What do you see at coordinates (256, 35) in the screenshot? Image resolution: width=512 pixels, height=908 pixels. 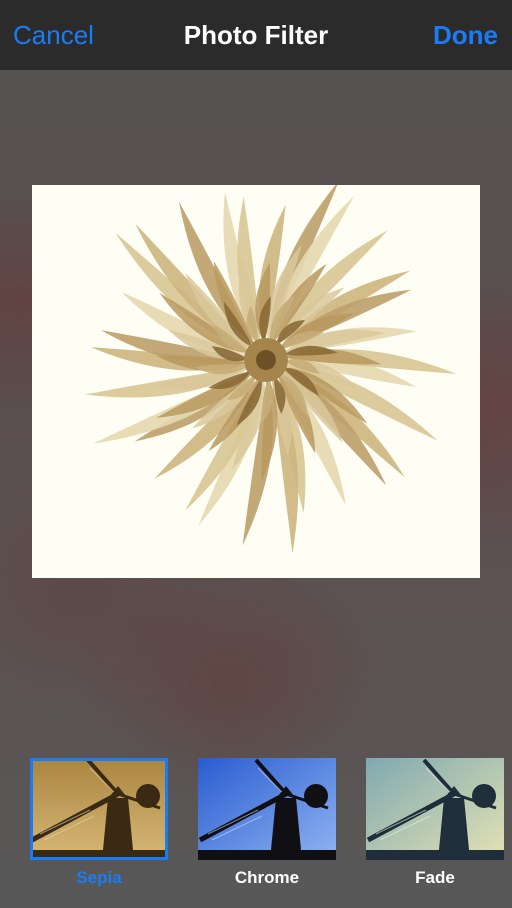 I see `navigation-bar: Cancel Photo Filter Done` at bounding box center [256, 35].